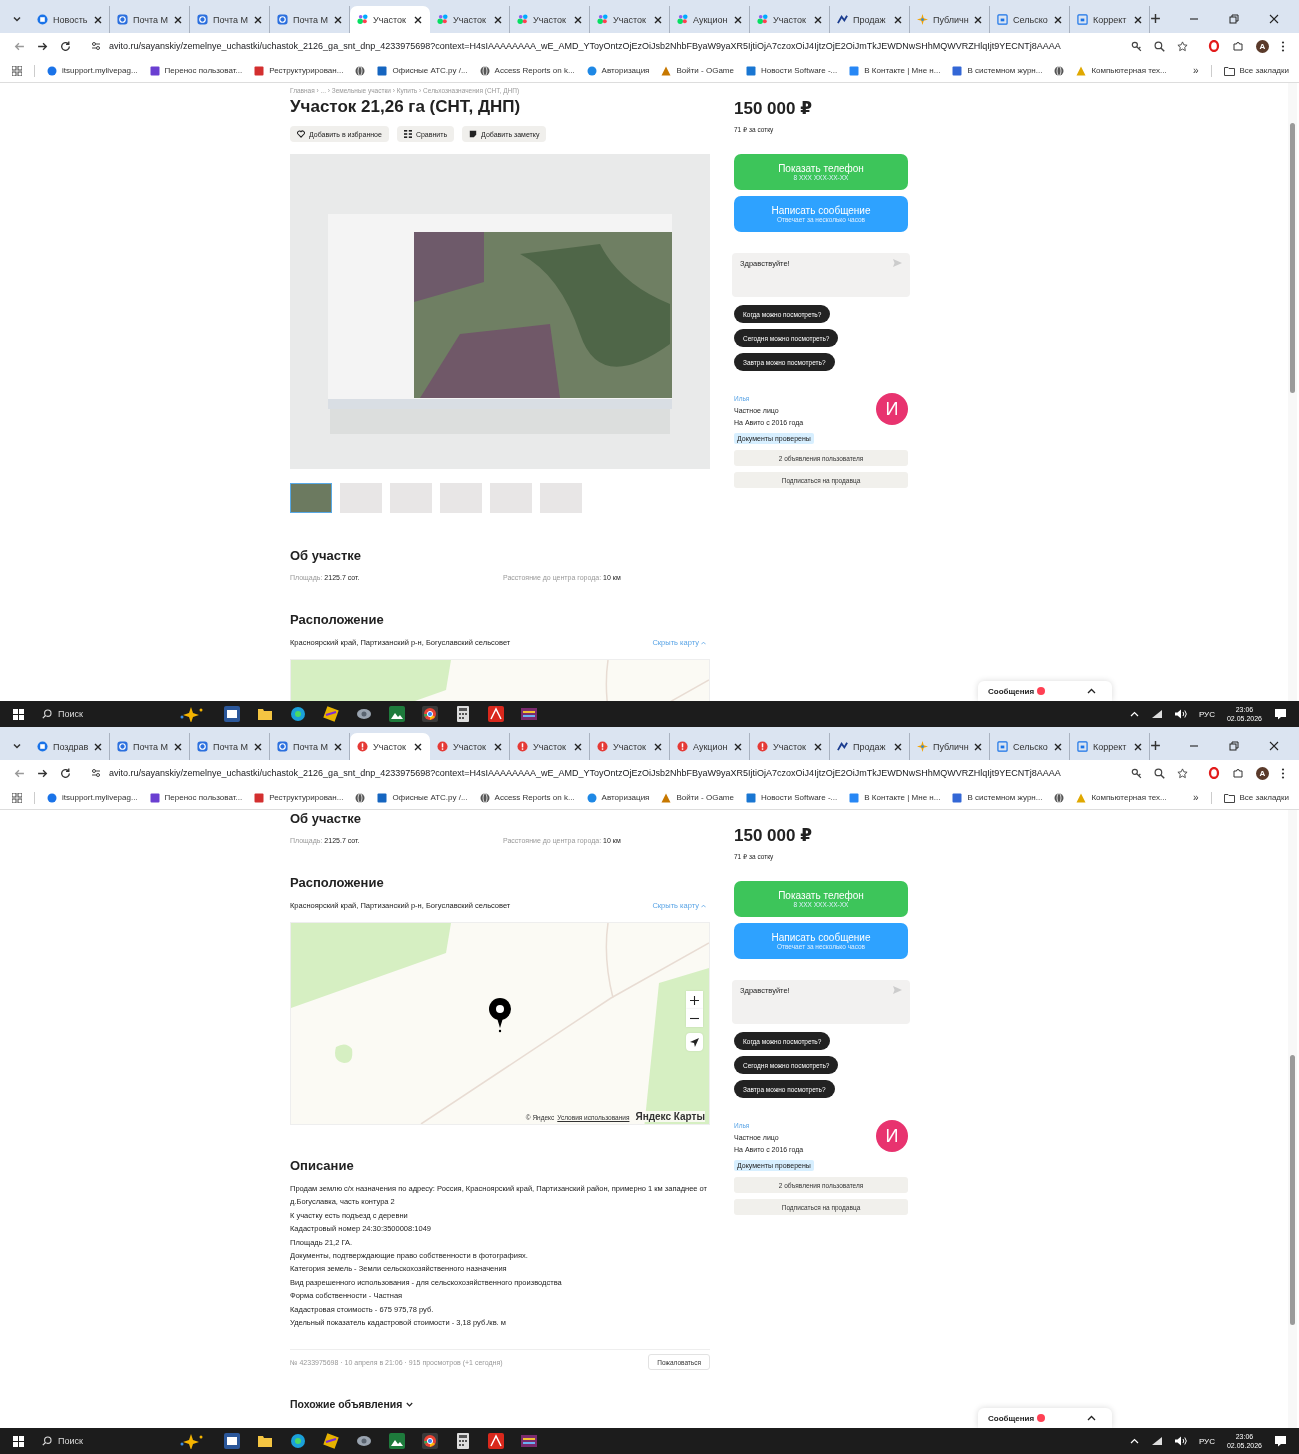  I want to click on locate-button, so click(694, 1042).